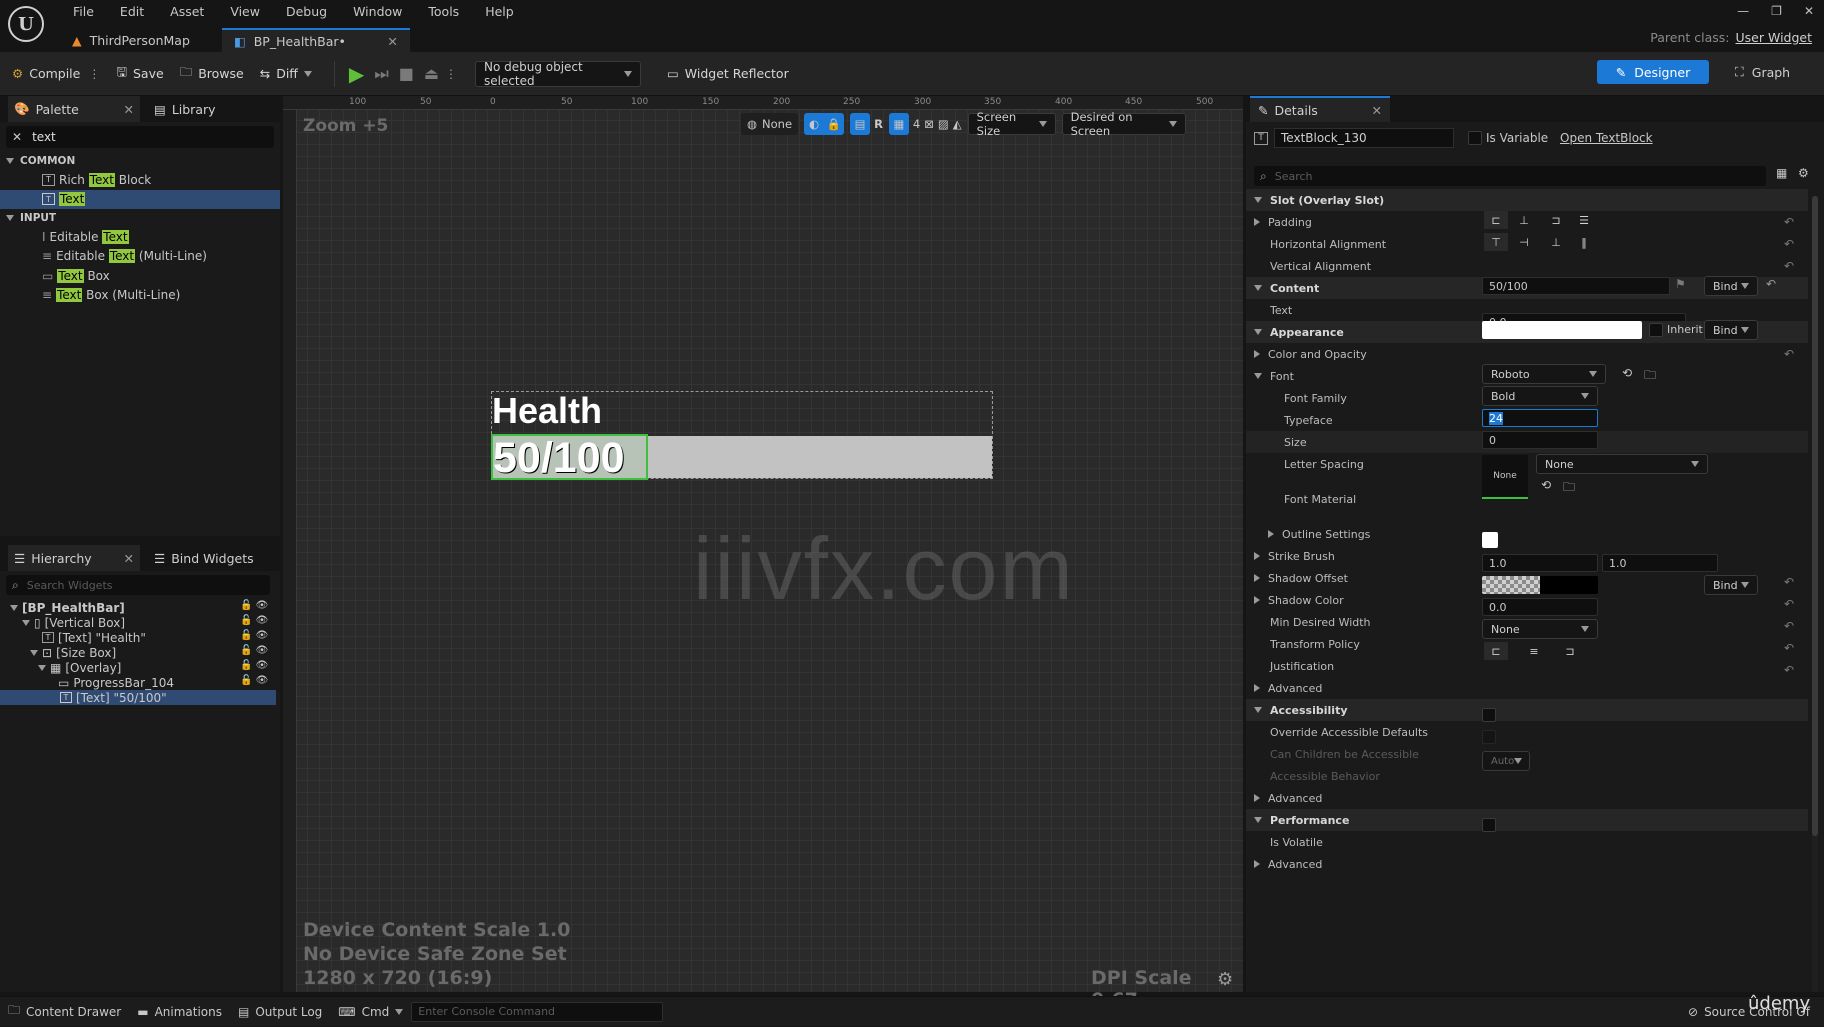  What do you see at coordinates (140, 637) in the screenshot?
I see `tree-item-text-health: T [Text] "Health"` at bounding box center [140, 637].